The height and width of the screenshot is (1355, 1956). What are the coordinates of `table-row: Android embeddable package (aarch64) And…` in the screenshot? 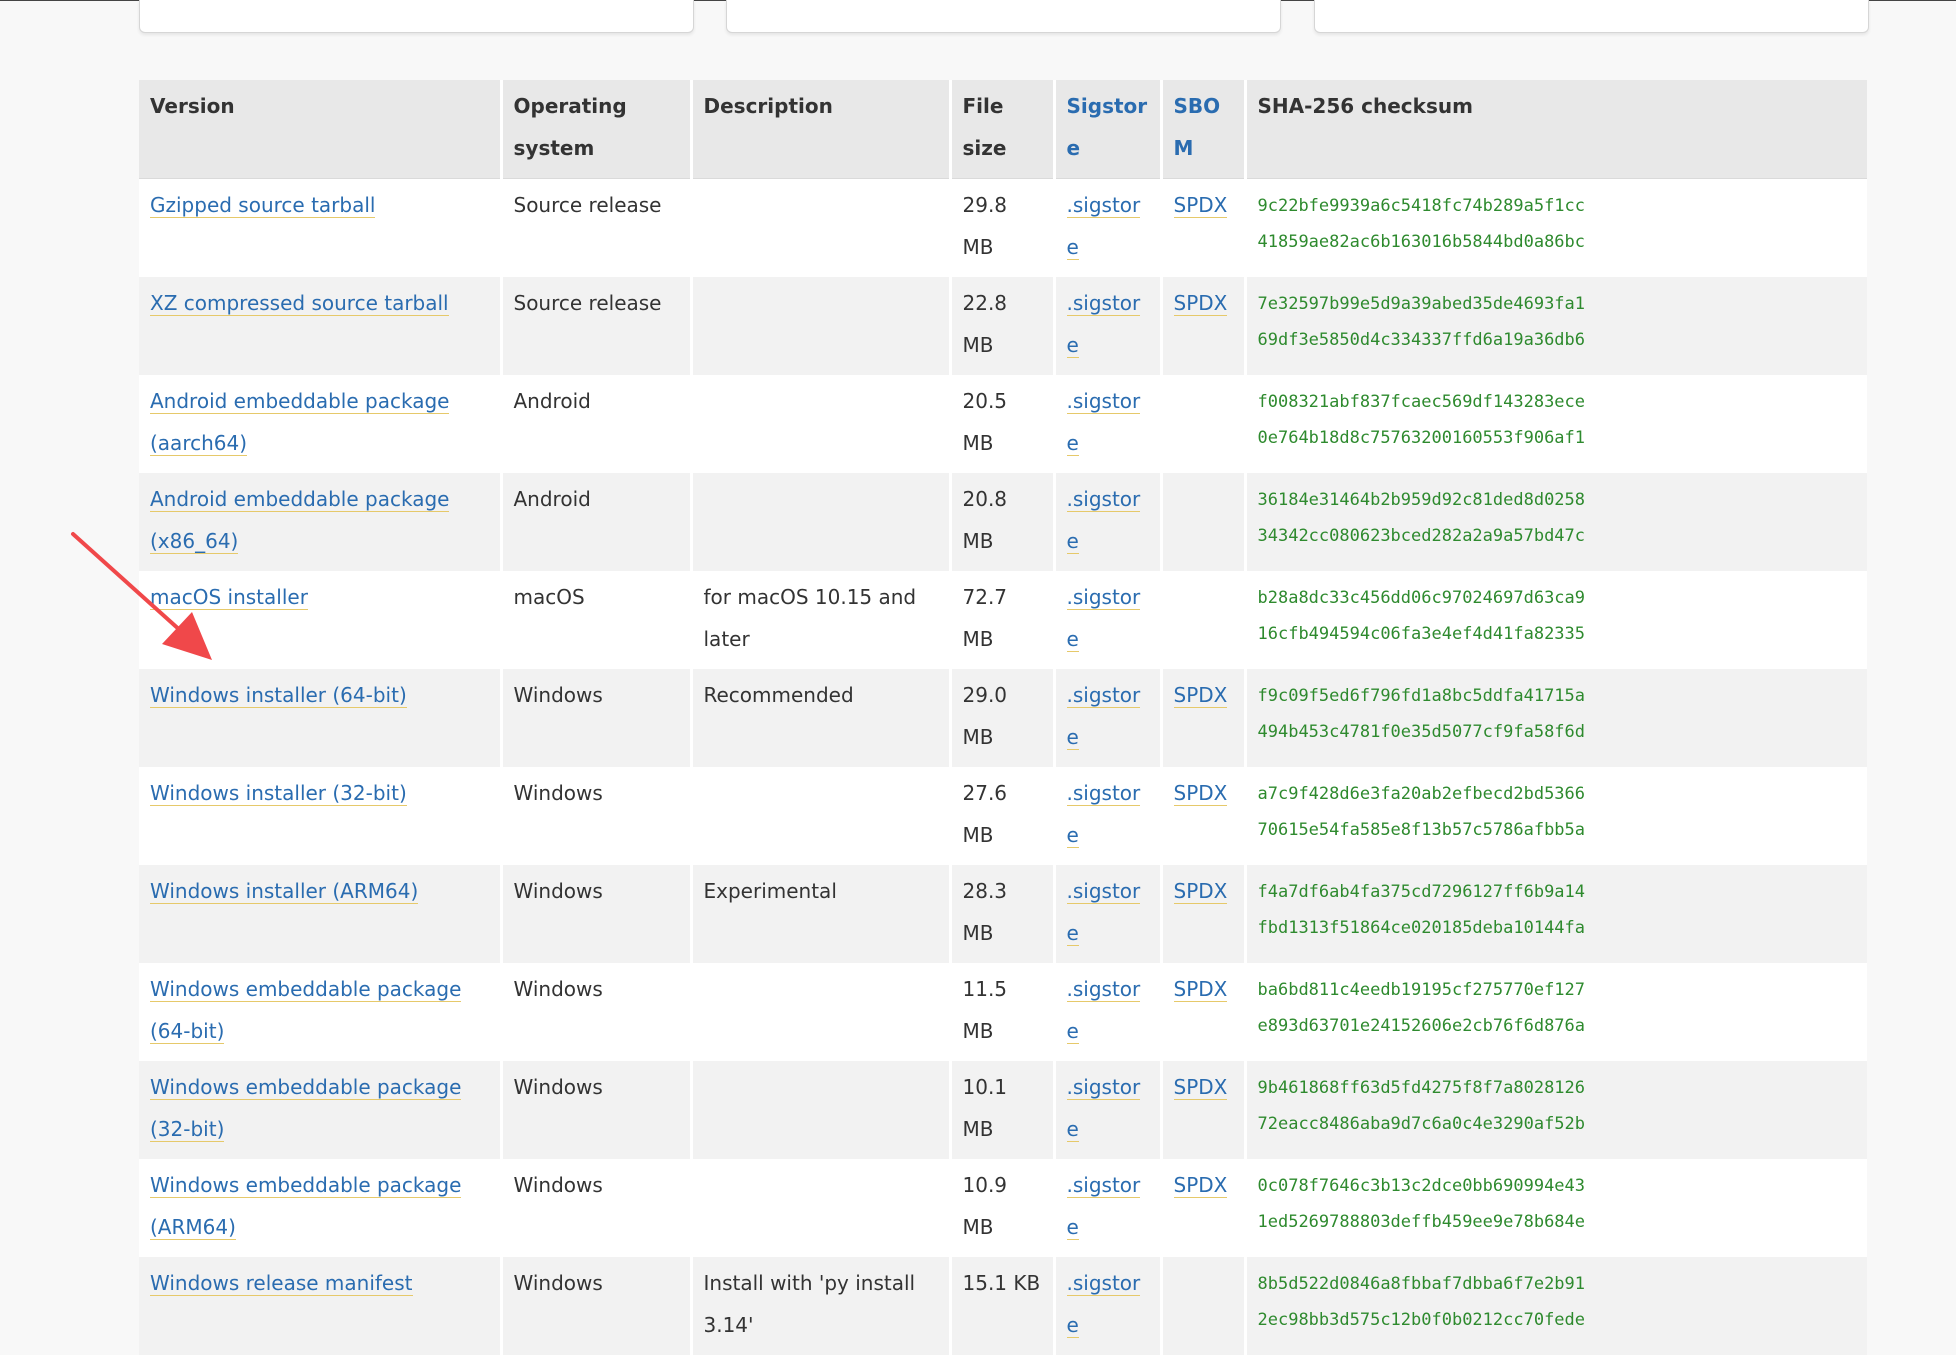 It's located at (1003, 424).